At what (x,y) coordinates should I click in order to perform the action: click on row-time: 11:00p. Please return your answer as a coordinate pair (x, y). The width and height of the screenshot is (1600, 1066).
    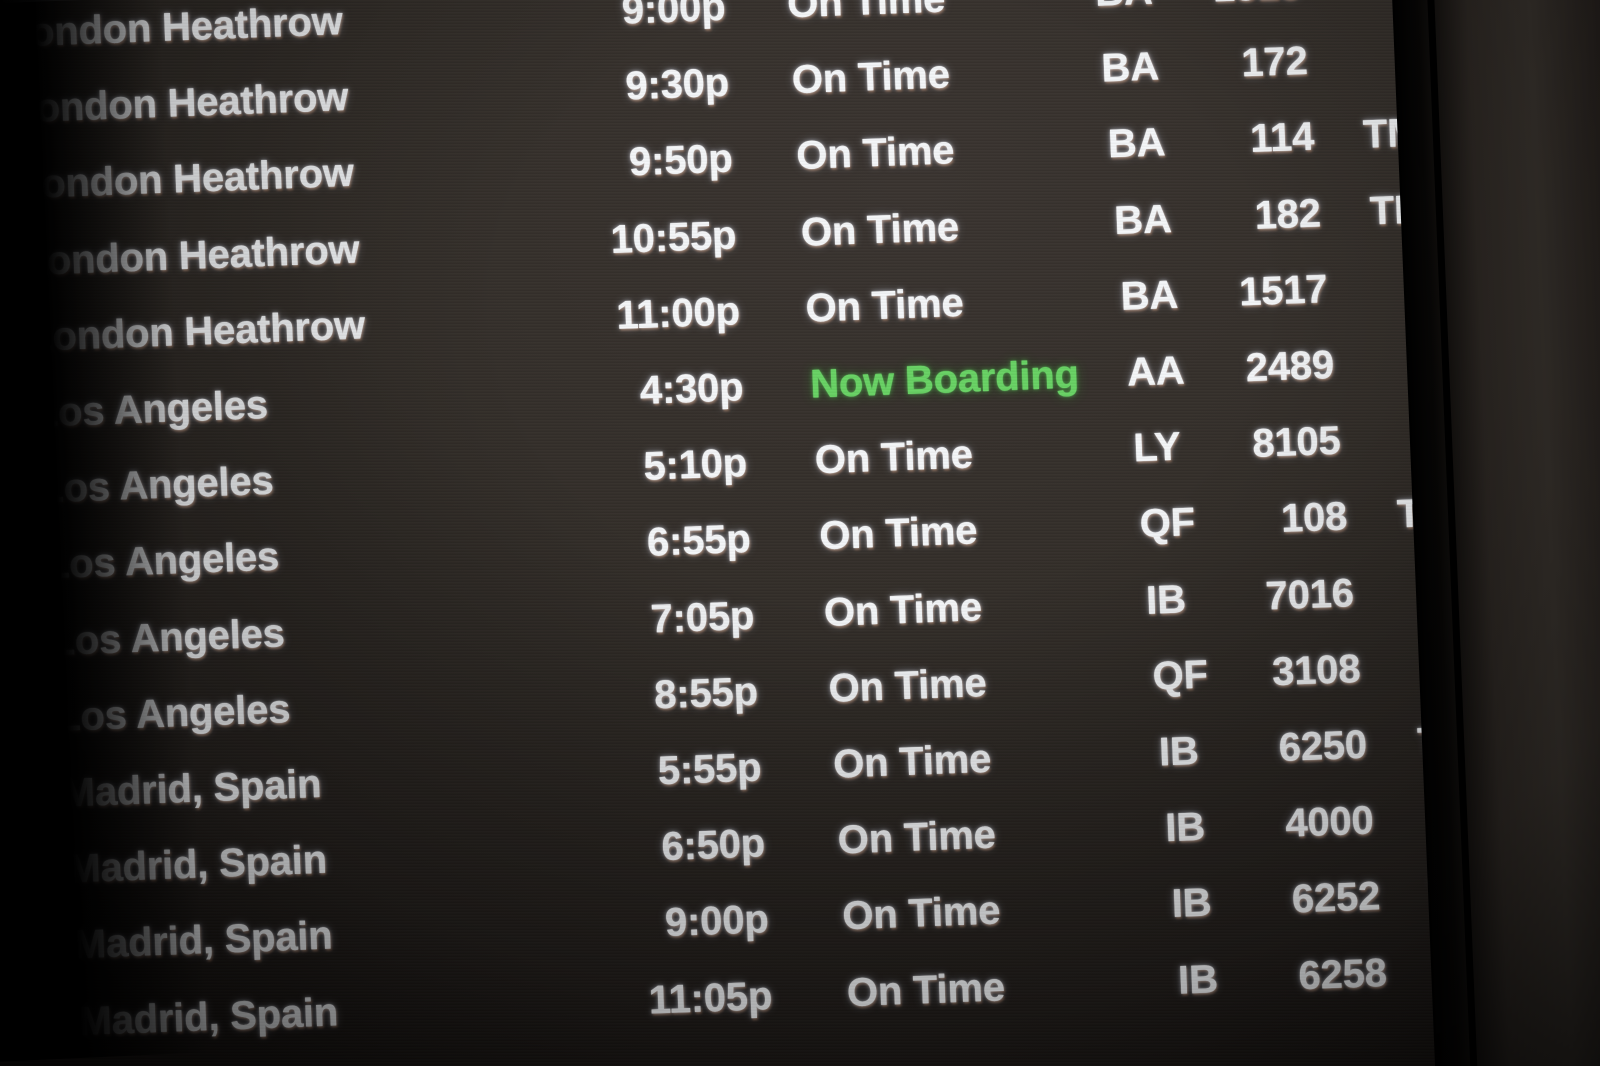
    Looking at the image, I should click on (678, 313).